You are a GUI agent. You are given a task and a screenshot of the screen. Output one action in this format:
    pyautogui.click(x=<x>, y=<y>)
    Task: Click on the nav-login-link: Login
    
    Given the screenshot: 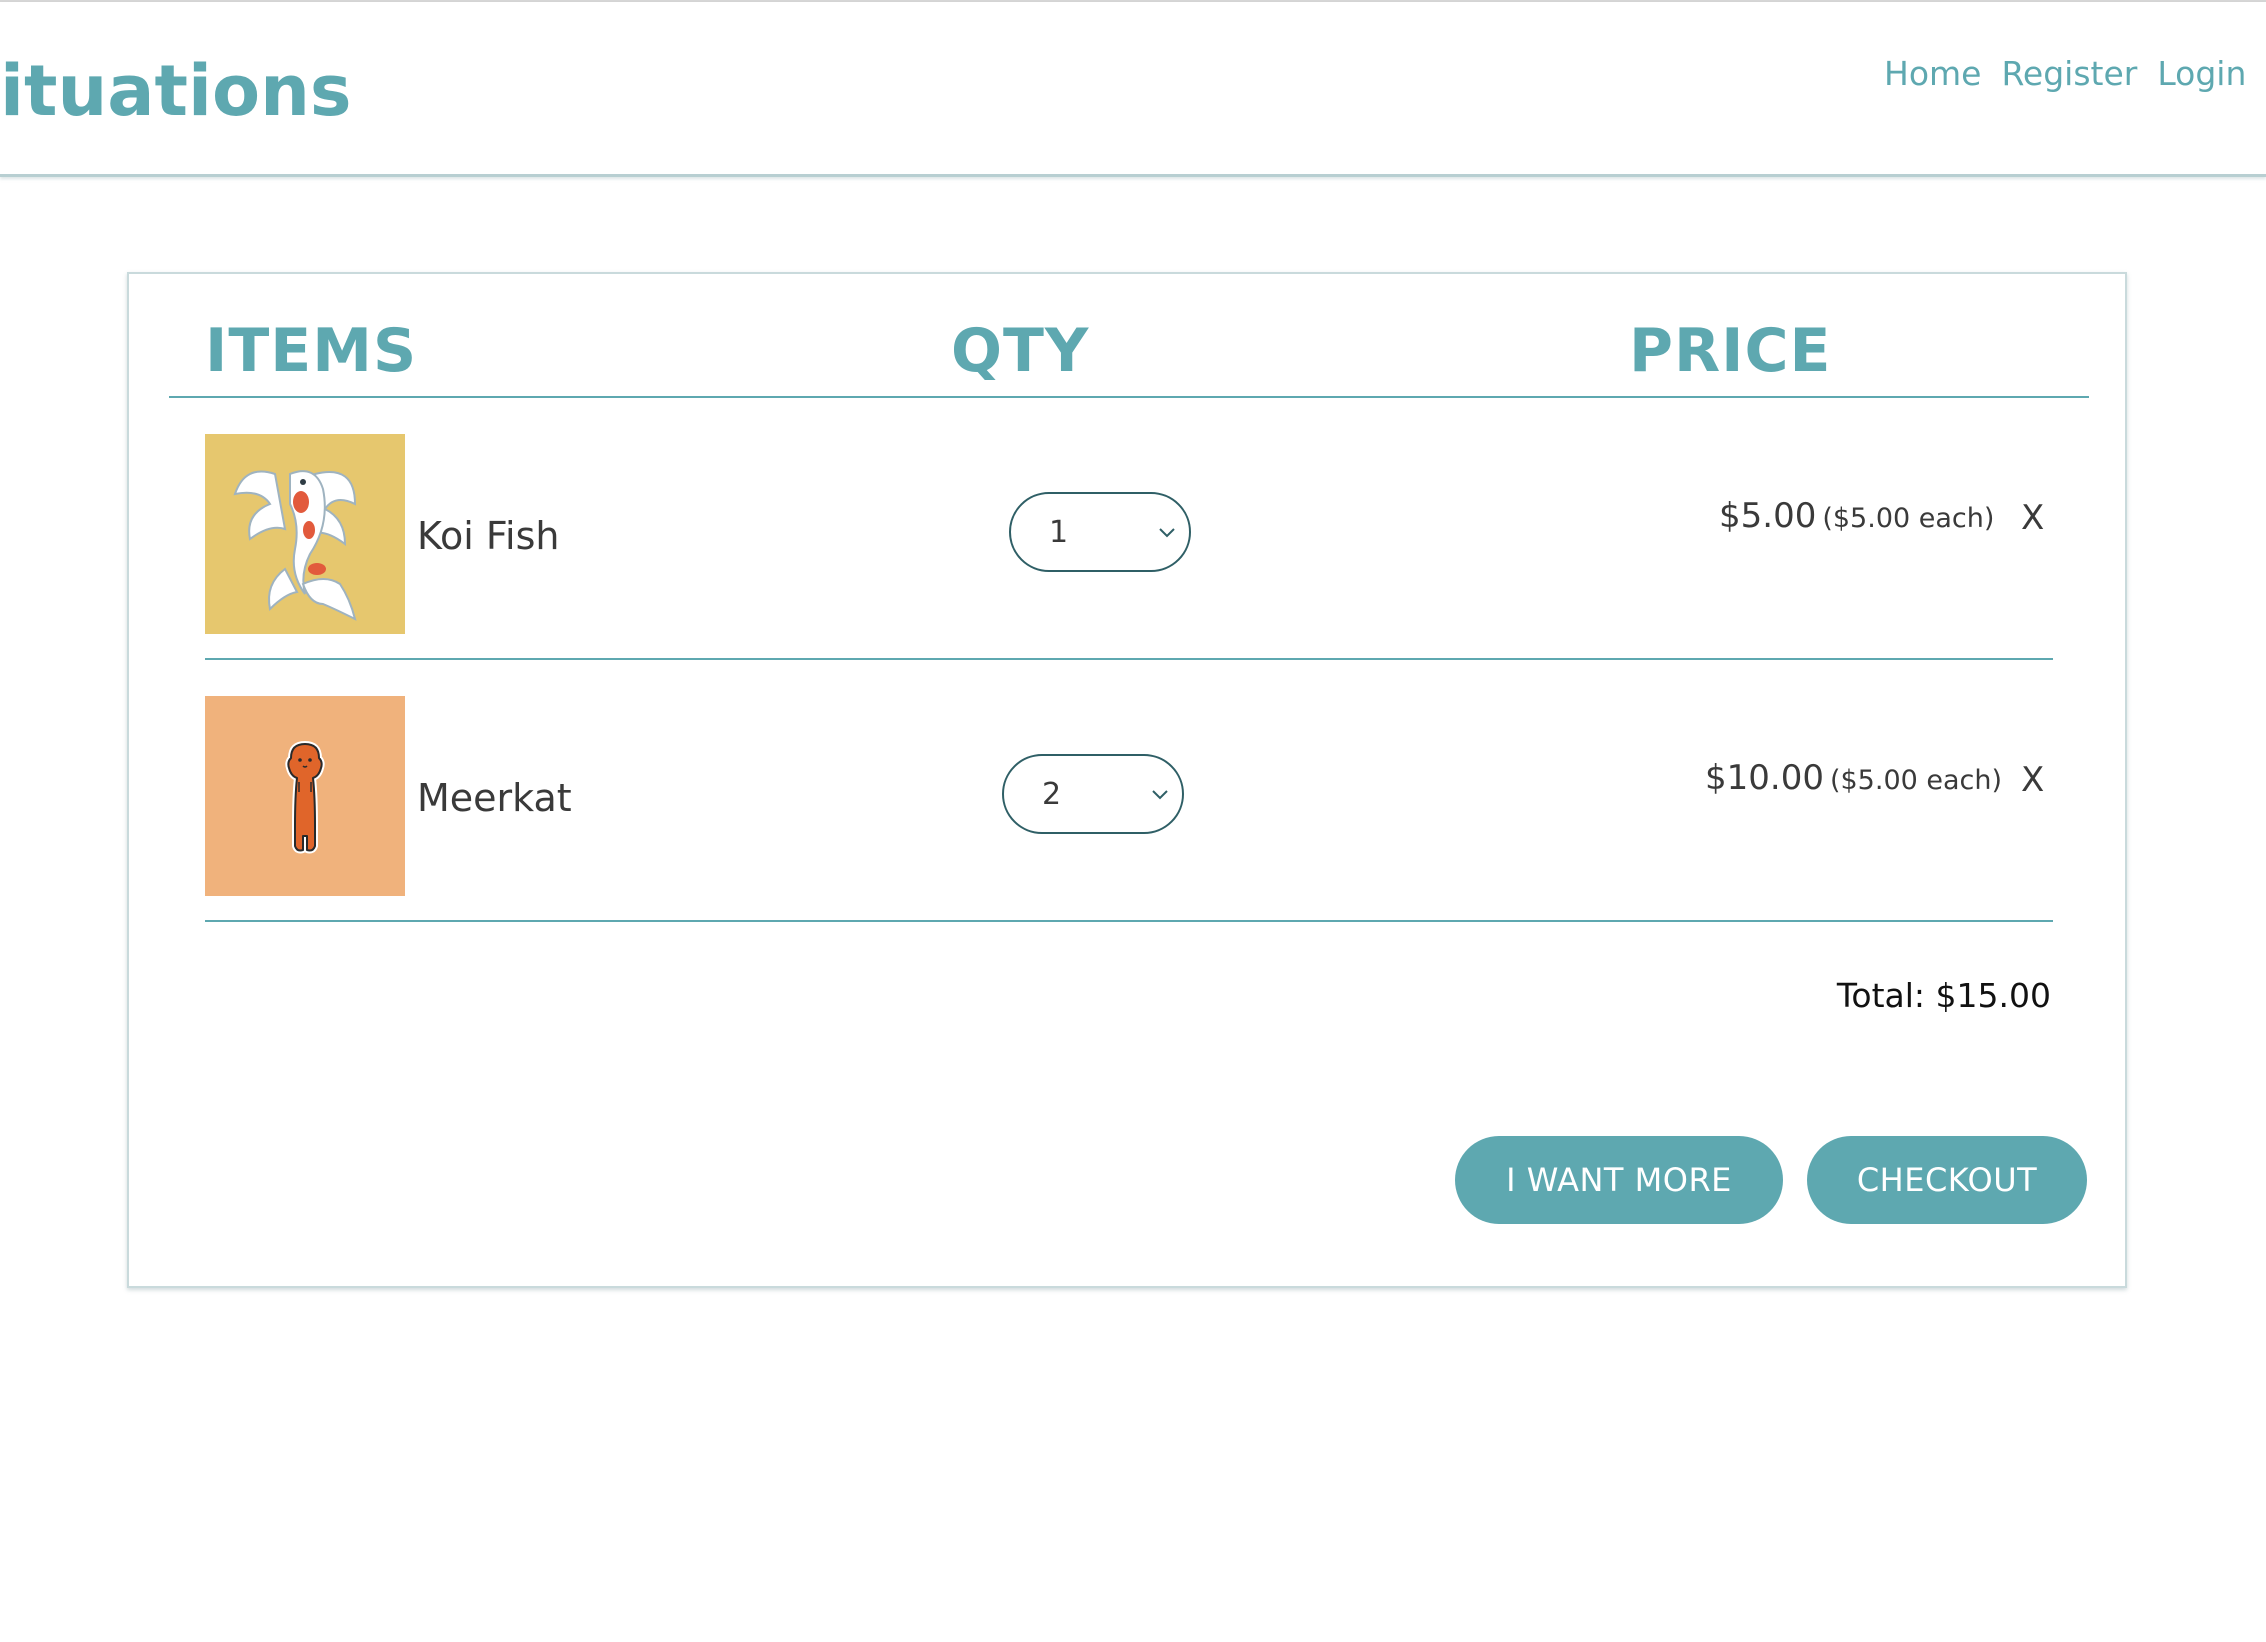 What is the action you would take?
    pyautogui.click(x=2201, y=73)
    